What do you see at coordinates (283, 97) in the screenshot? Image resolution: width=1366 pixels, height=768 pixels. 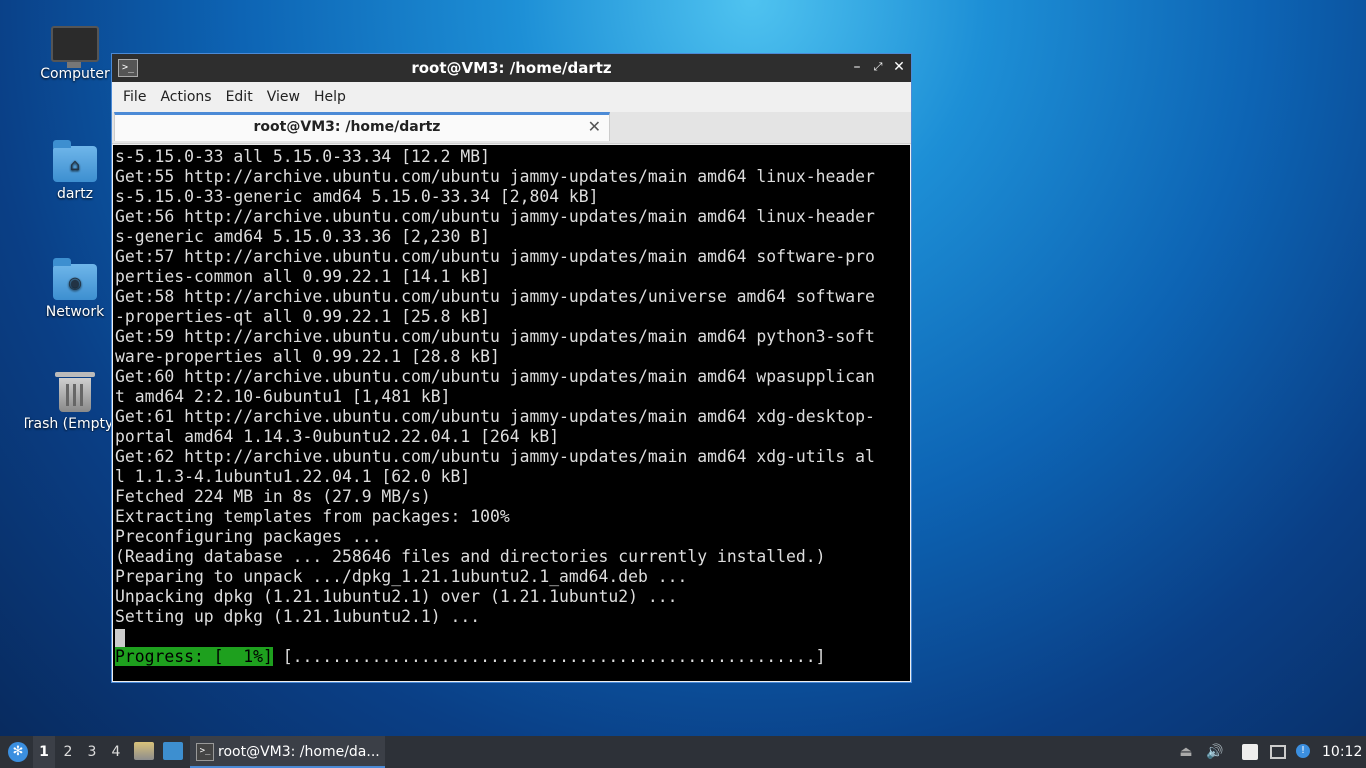 I see `menu-view: View` at bounding box center [283, 97].